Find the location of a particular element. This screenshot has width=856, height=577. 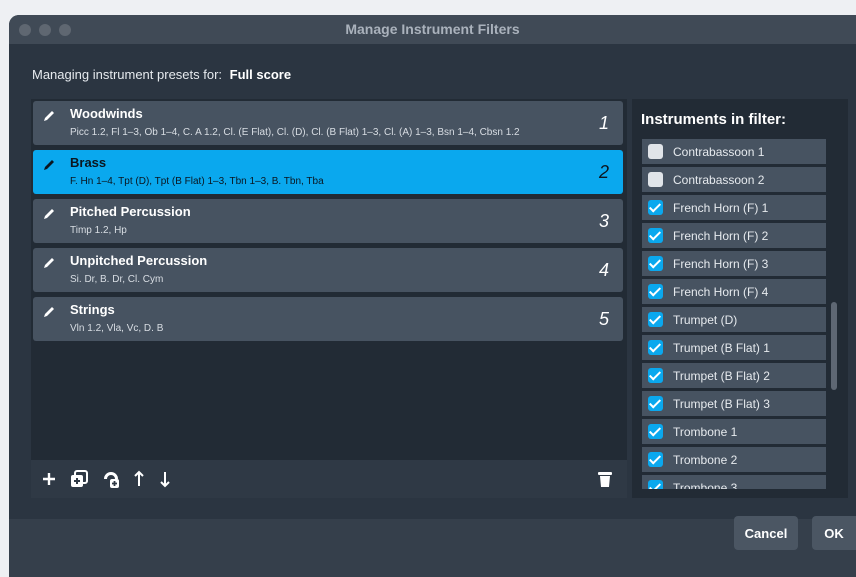

instrument-label: French Horn (F) 4 is located at coordinates (721, 292).